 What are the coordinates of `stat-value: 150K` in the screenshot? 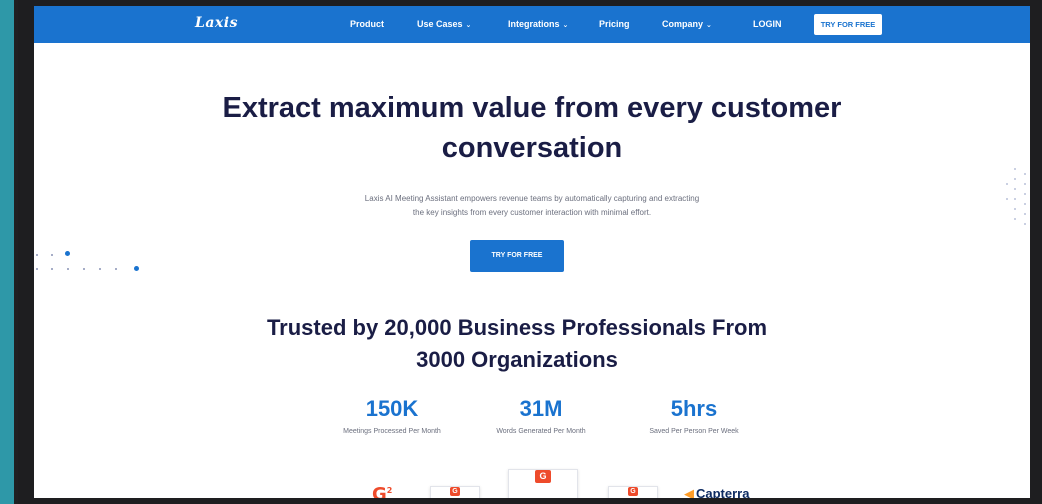 It's located at (392, 408).